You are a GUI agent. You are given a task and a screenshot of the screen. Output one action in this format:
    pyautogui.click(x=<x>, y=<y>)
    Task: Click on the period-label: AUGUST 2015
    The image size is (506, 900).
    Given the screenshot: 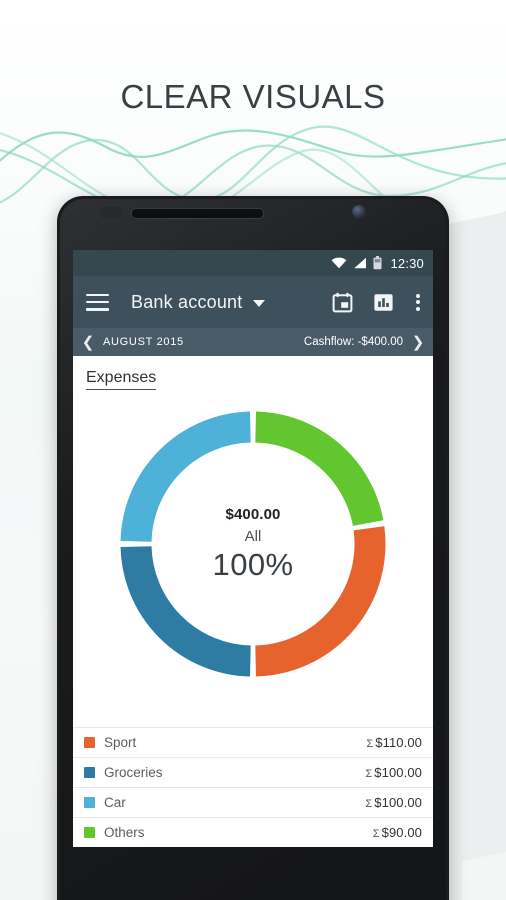 What is the action you would take?
    pyautogui.click(x=143, y=342)
    